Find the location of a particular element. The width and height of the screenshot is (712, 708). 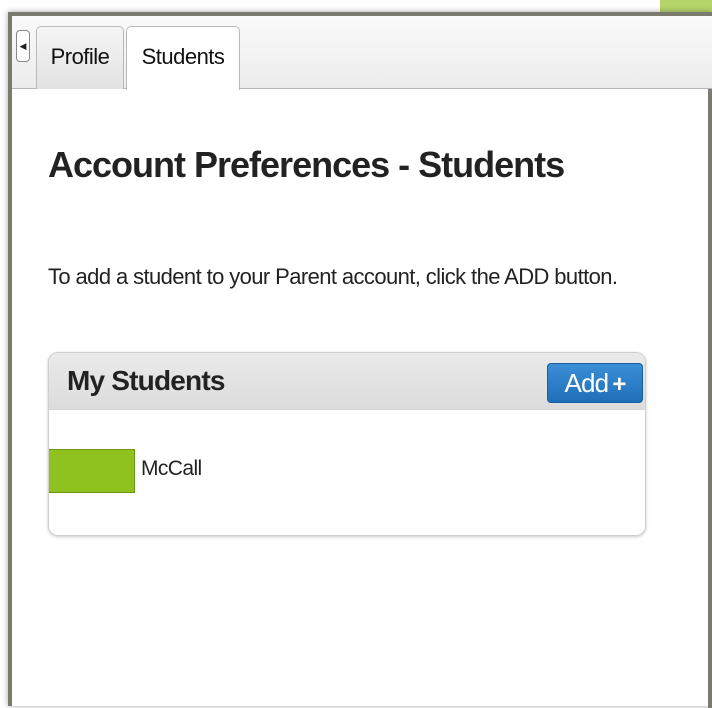

add-student-button: Add + is located at coordinates (595, 383).